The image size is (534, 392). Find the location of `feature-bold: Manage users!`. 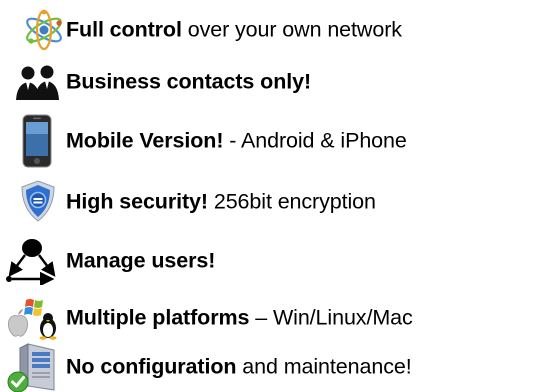

feature-bold: Manage users! is located at coordinates (141, 260).